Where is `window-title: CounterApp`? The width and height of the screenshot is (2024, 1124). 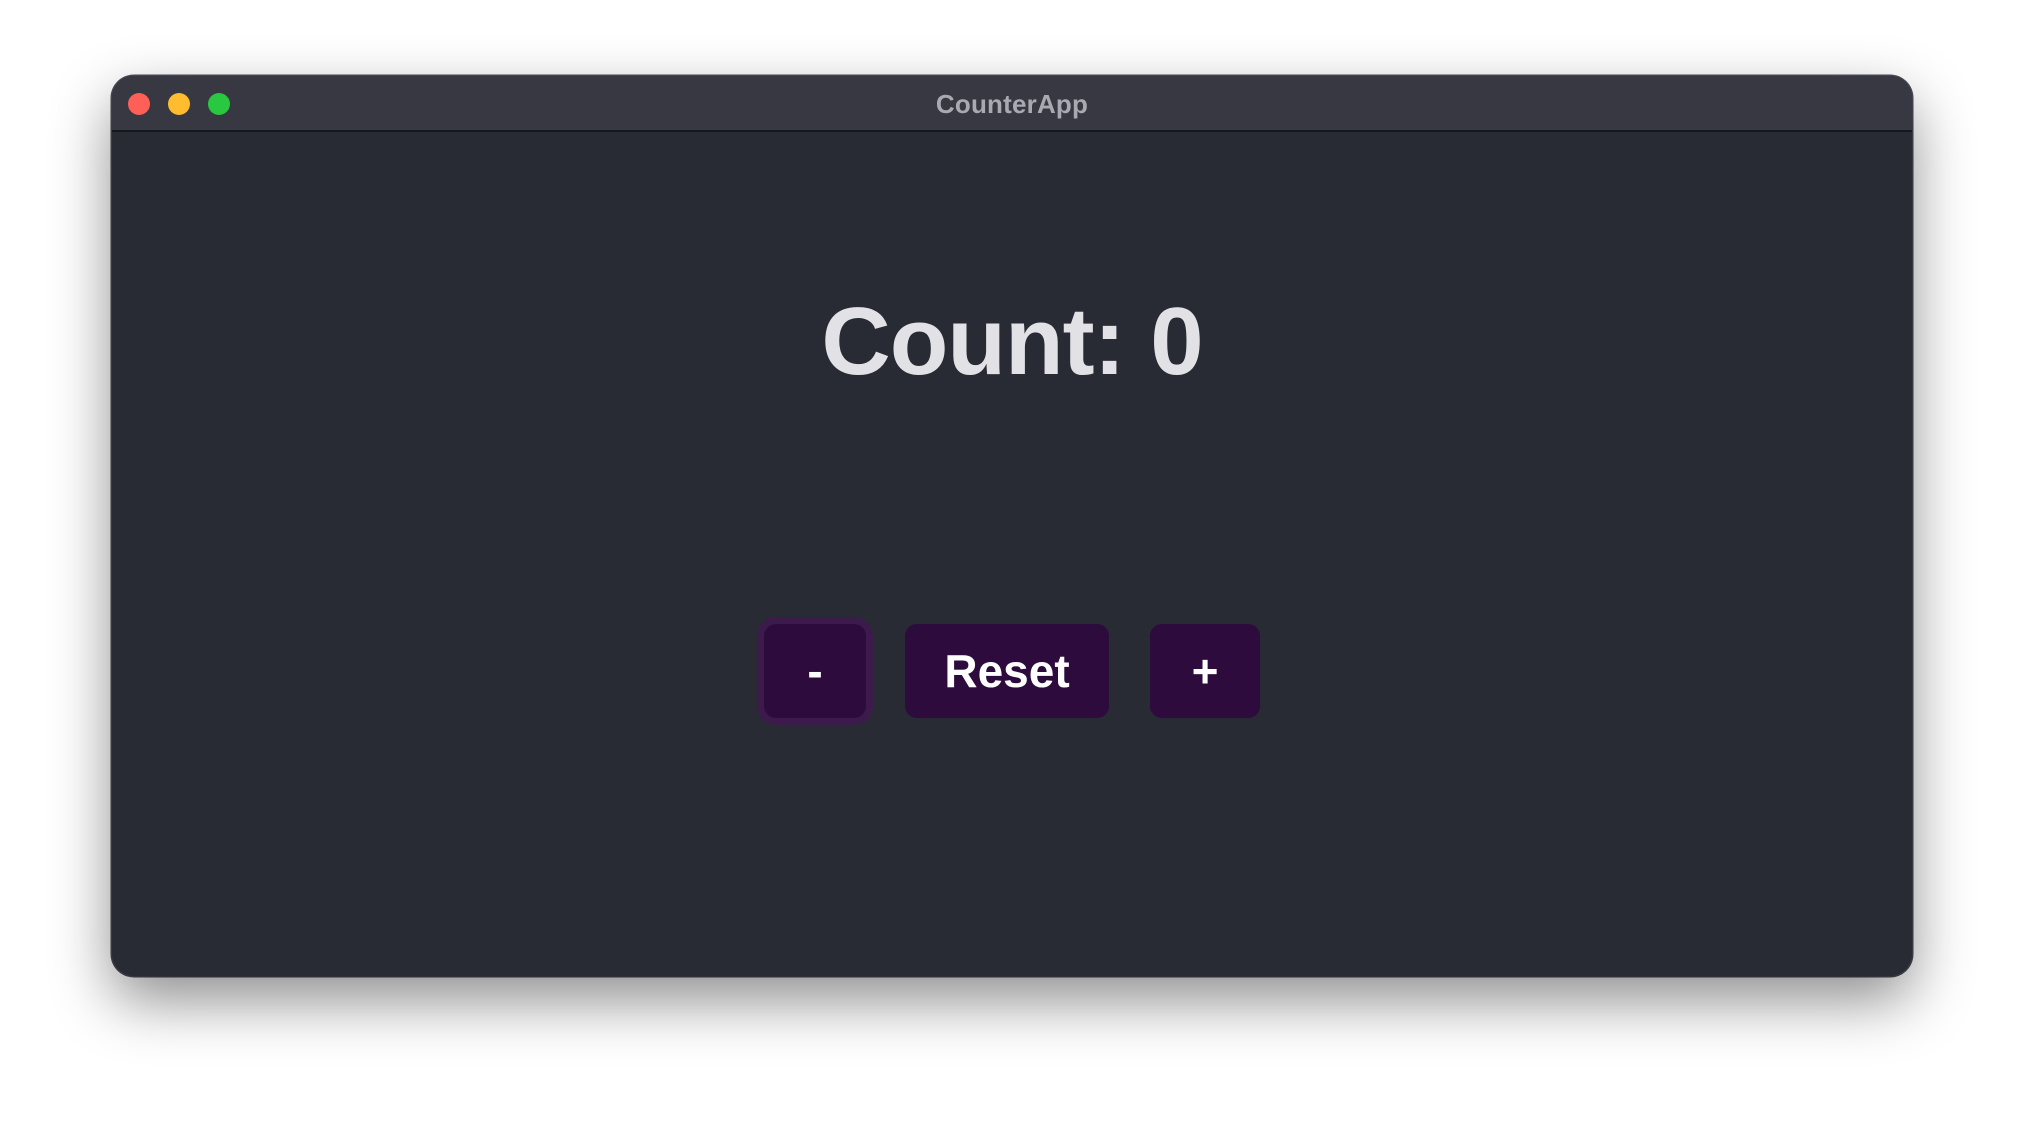 window-title: CounterApp is located at coordinates (1012, 104).